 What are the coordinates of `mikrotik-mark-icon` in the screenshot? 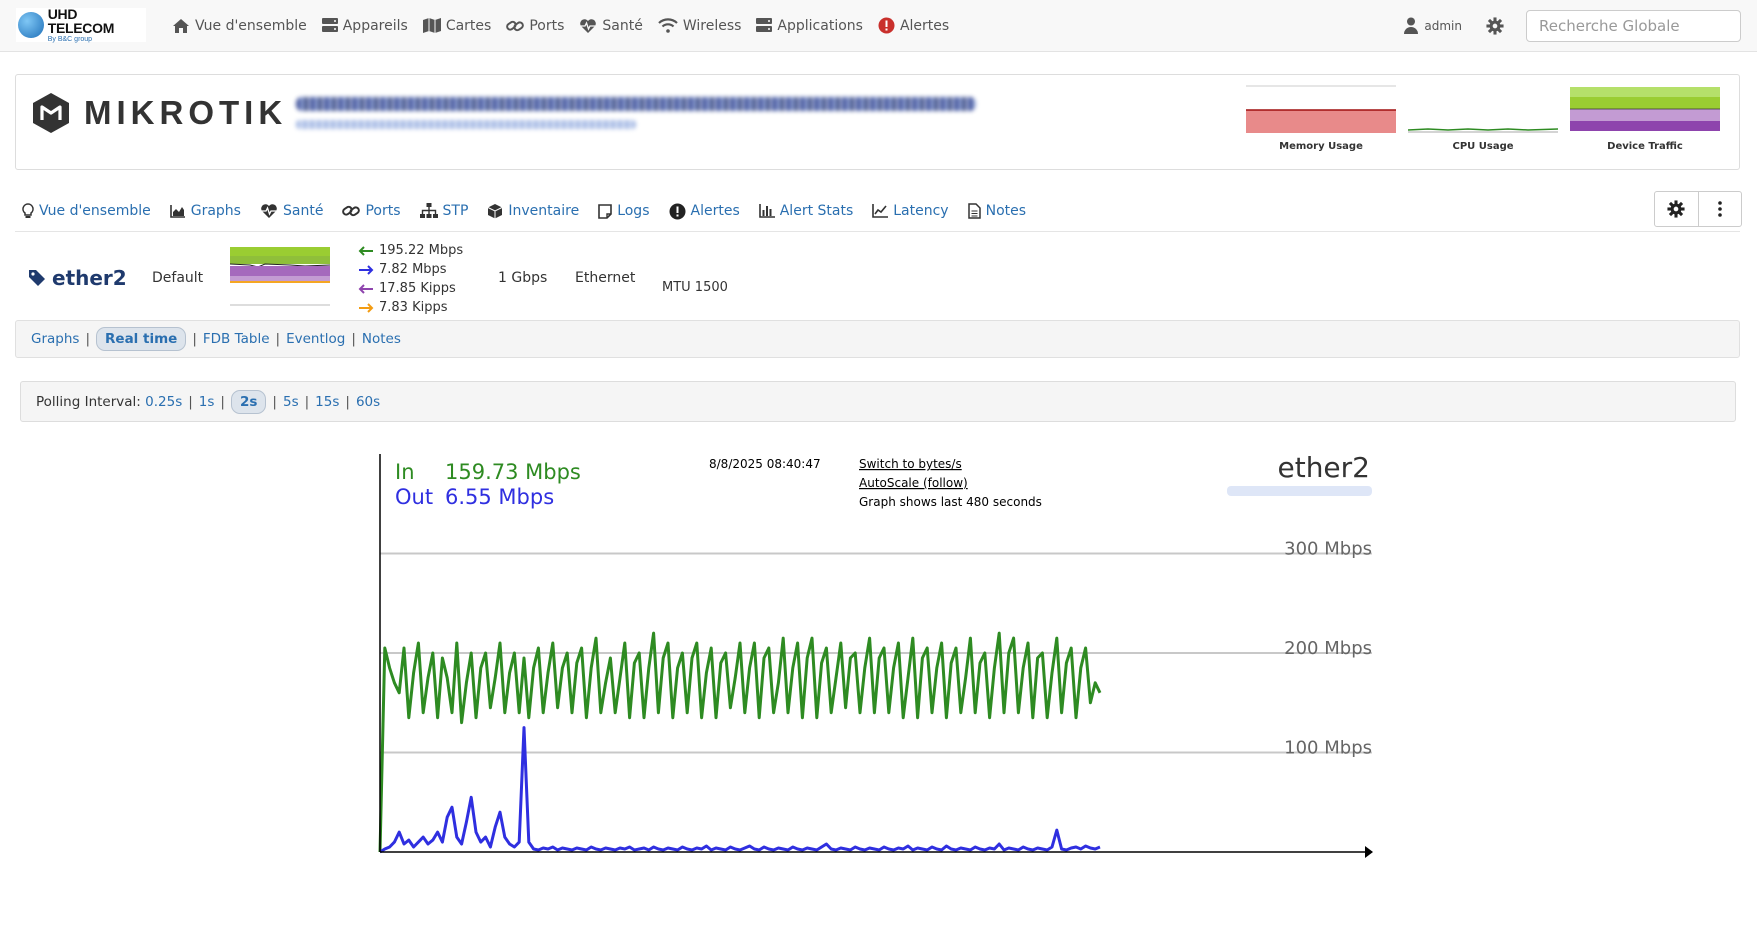 It's located at (51, 113).